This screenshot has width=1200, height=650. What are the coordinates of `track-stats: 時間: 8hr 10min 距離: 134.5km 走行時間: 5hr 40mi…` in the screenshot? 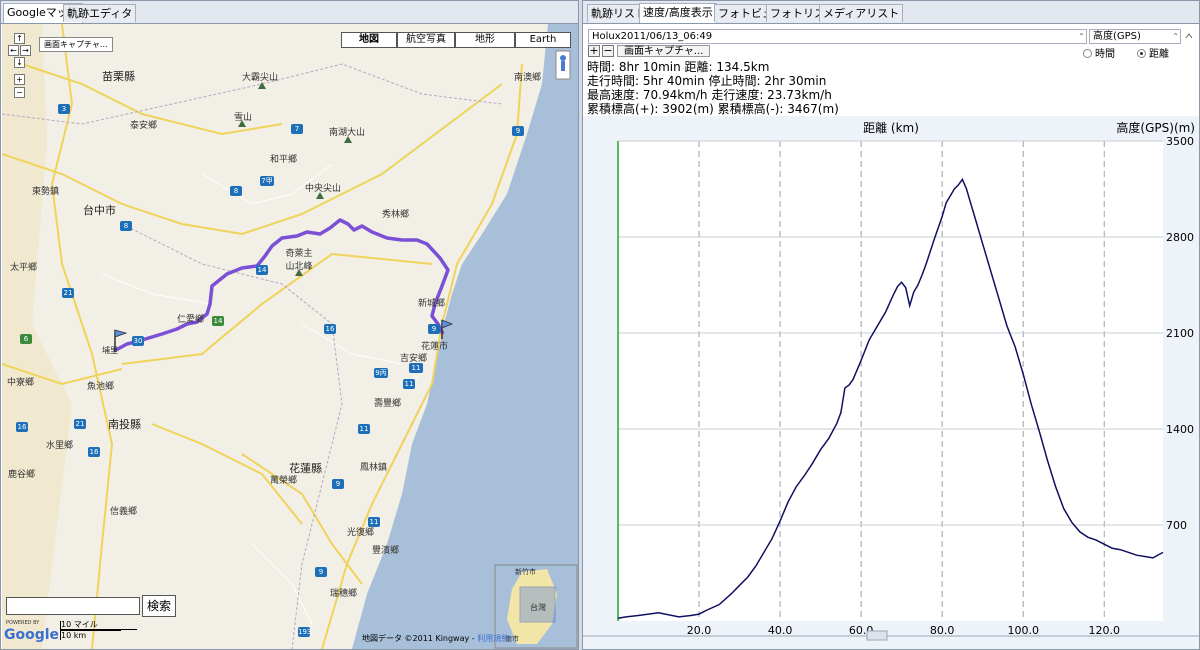 It's located at (713, 88).